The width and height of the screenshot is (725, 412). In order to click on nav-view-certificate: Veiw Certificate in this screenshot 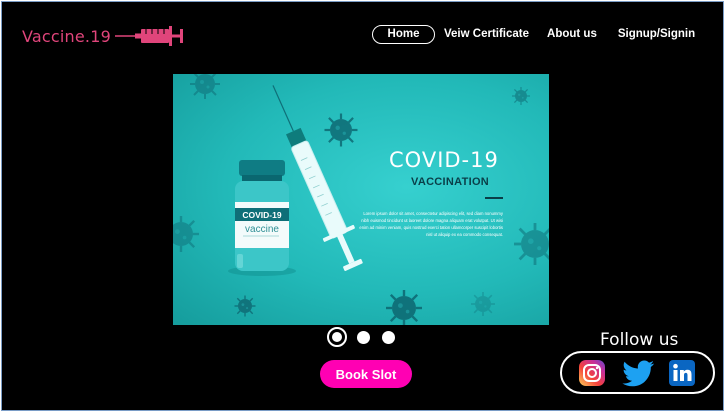, I will do `click(486, 34)`.